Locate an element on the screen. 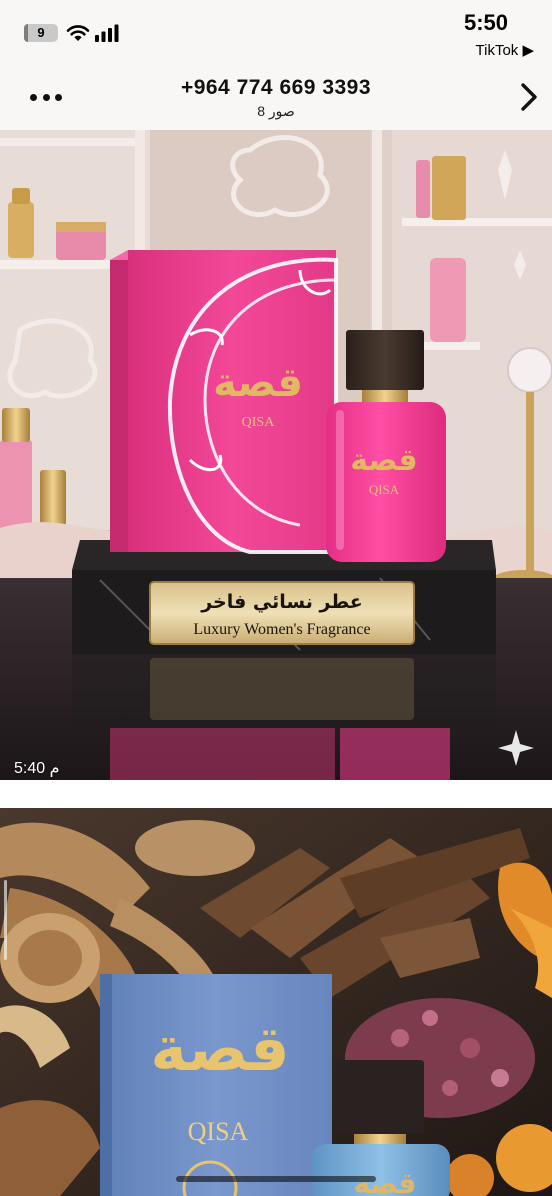  box-brand-text: QISA is located at coordinates (259, 422).